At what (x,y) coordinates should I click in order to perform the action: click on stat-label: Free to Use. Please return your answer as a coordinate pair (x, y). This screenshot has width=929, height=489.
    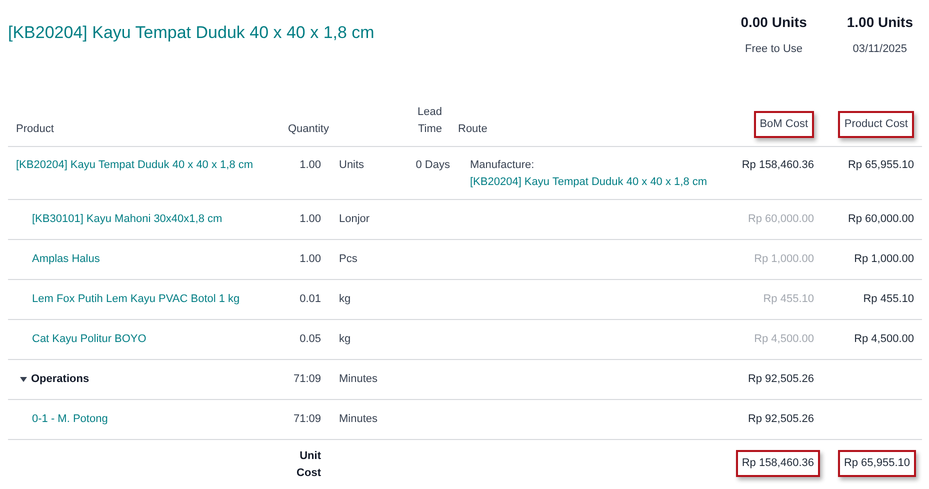
    Looking at the image, I should click on (774, 49).